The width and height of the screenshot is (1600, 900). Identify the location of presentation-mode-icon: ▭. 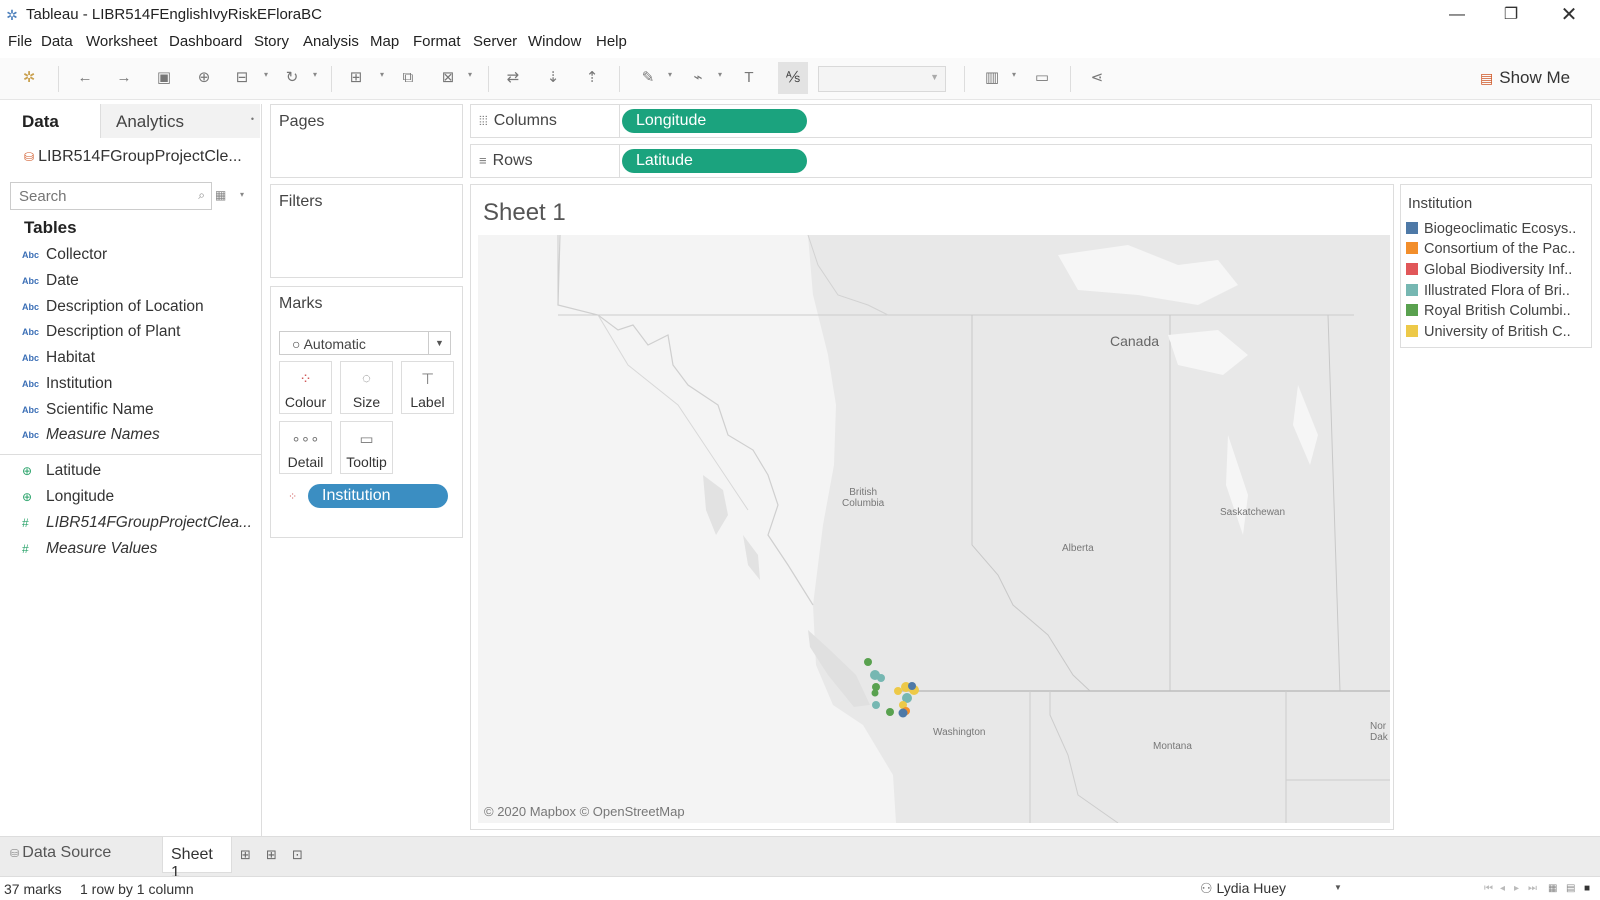
(1042, 78).